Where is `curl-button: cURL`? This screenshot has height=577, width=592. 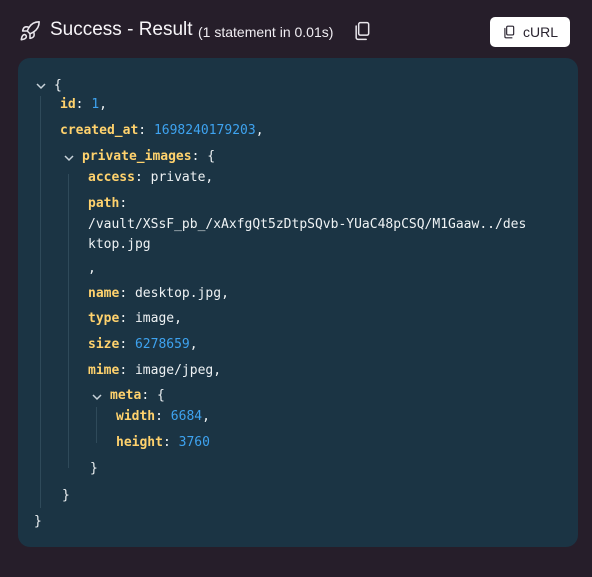
curl-button: cURL is located at coordinates (530, 32).